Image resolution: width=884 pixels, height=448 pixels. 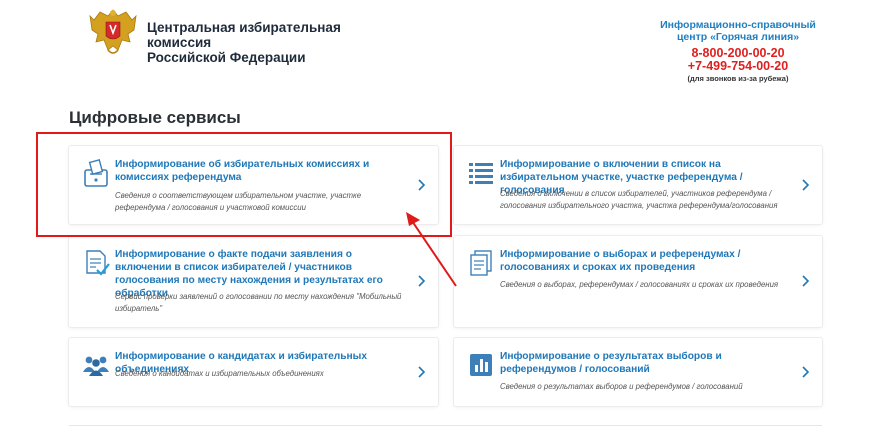 What do you see at coordinates (481, 365) in the screenshot?
I see `bar-chart-icon` at bounding box center [481, 365].